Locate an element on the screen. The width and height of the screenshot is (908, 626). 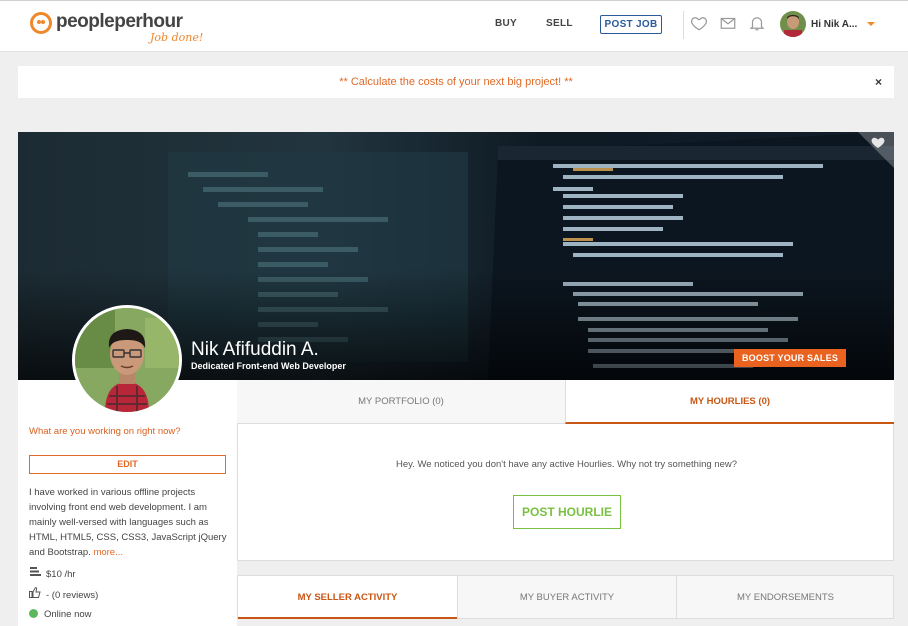
online-status: Online now is located at coordinates (60, 614).